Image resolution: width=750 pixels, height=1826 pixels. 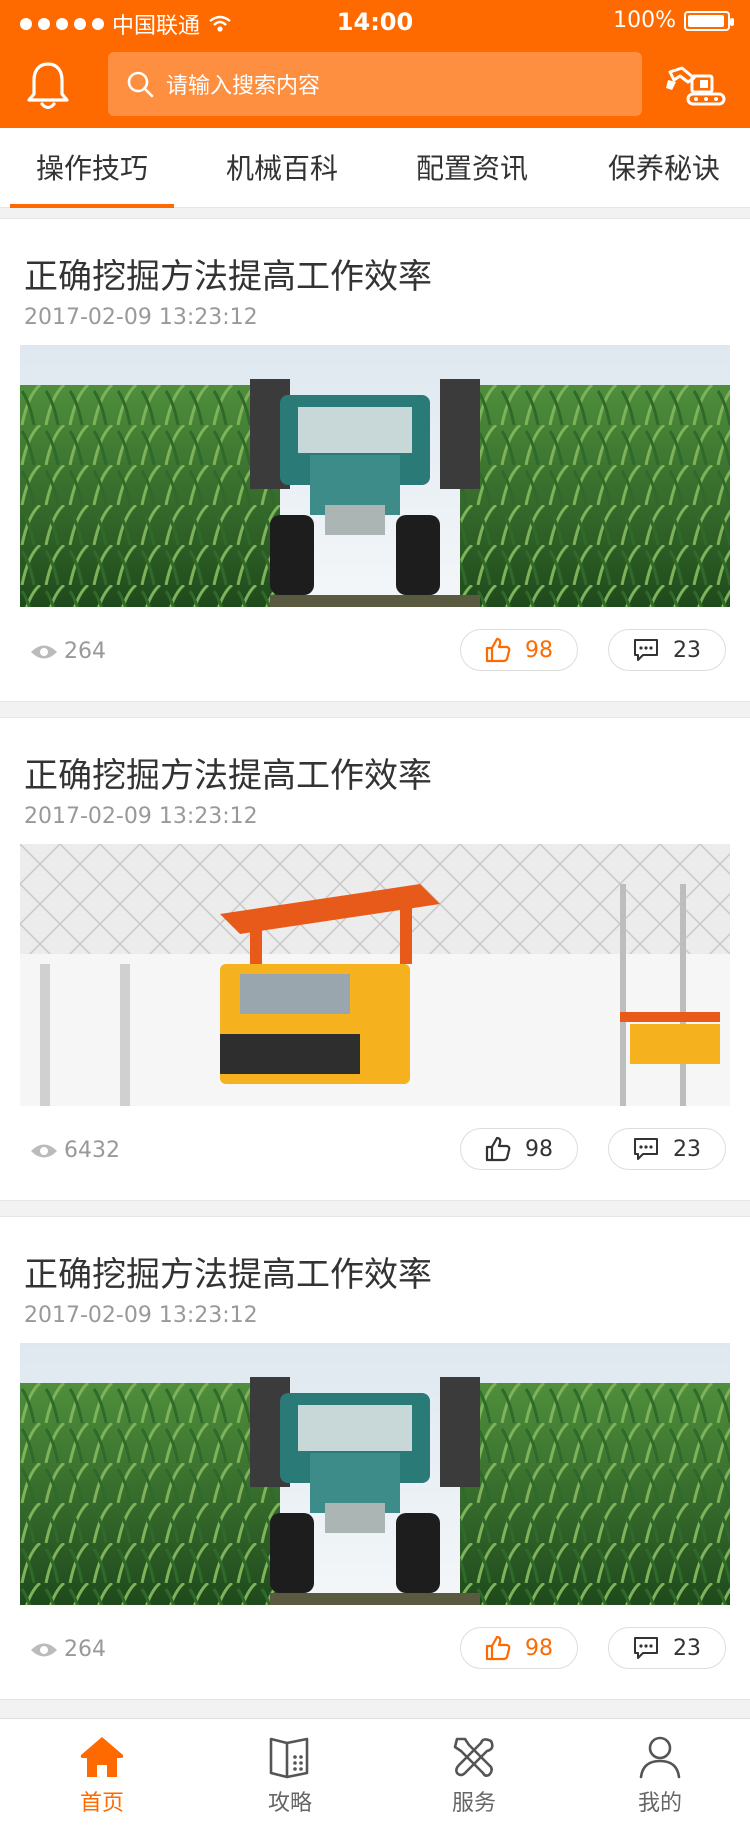 I want to click on view-count-value: 6432, so click(x=92, y=1150).